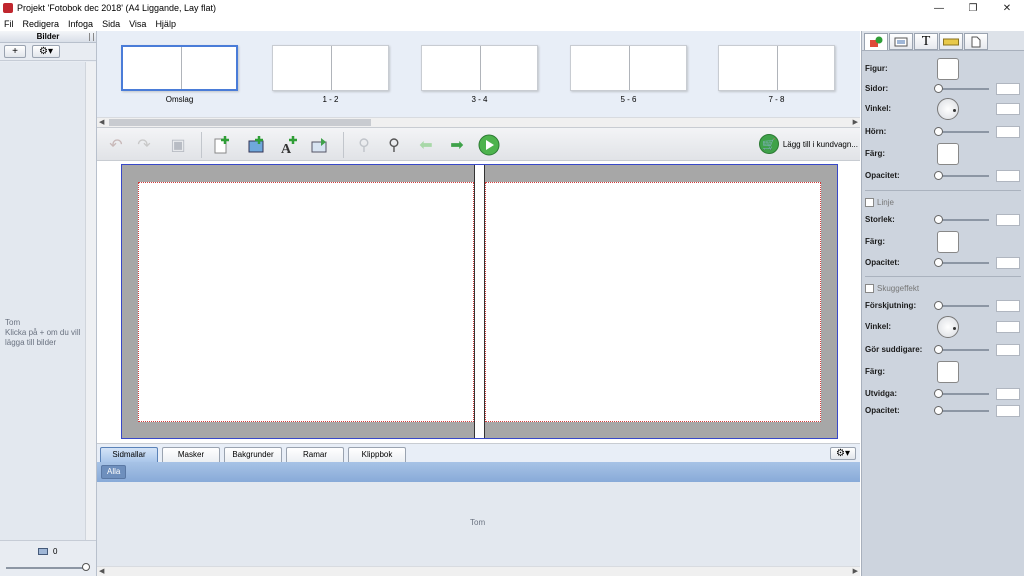 This screenshot has height=576, width=1024. What do you see at coordinates (1008, 263) in the screenshot?
I see `line-opacity-value-field` at bounding box center [1008, 263].